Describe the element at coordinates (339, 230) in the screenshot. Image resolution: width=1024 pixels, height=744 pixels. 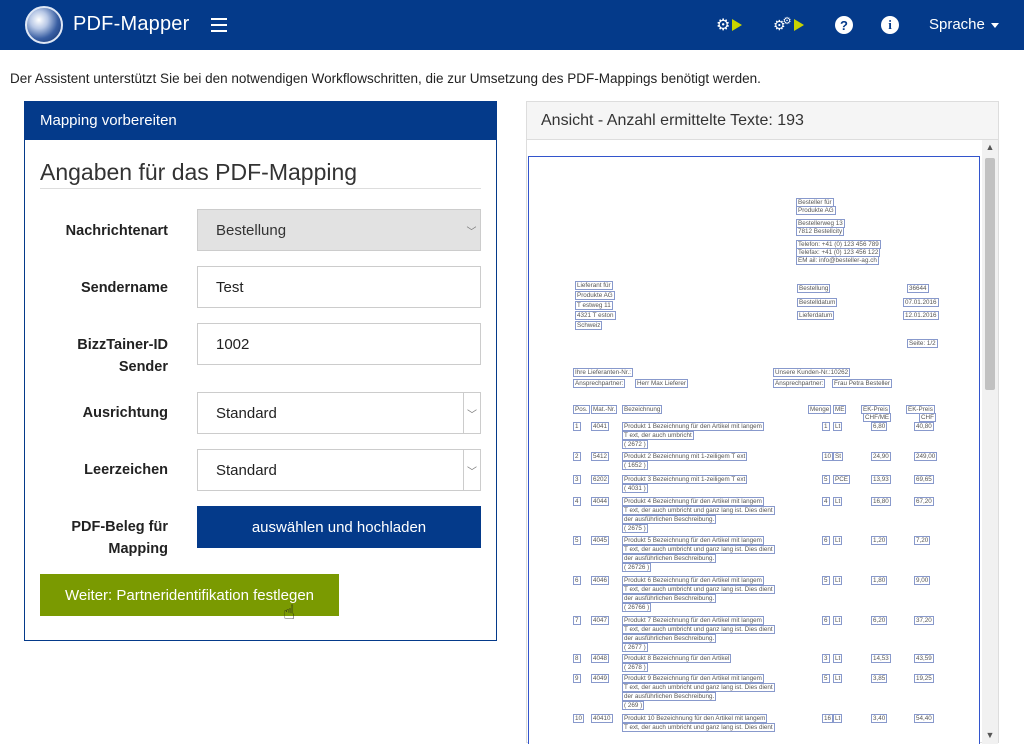
I see `message-type-select: Bestellung ﹀` at that location.